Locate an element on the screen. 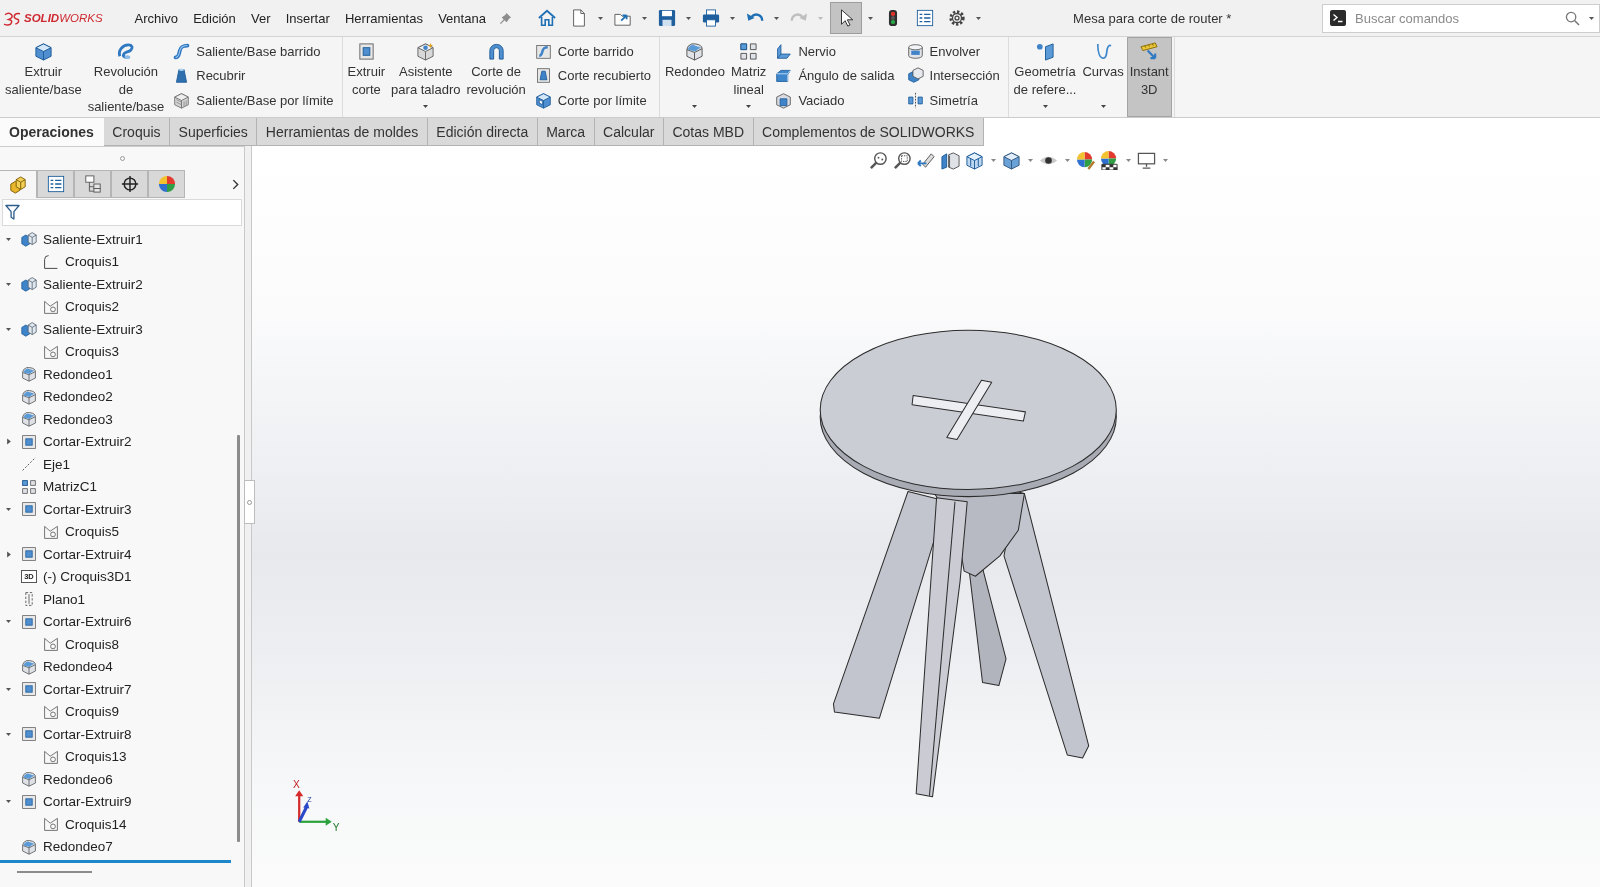 This screenshot has width=1600, height=887. tree-item: Croquis8 is located at coordinates (116, 644).